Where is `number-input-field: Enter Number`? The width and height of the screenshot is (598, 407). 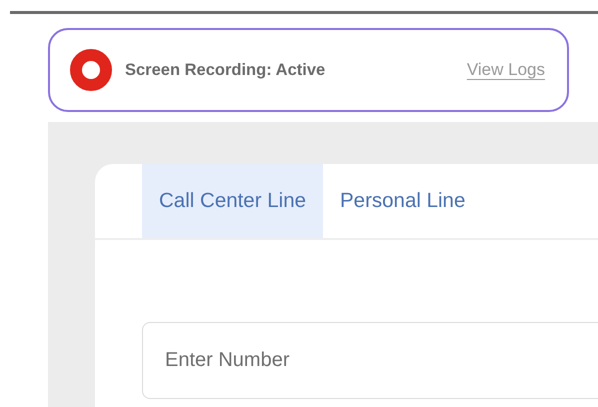
number-input-field: Enter Number is located at coordinates (370, 360).